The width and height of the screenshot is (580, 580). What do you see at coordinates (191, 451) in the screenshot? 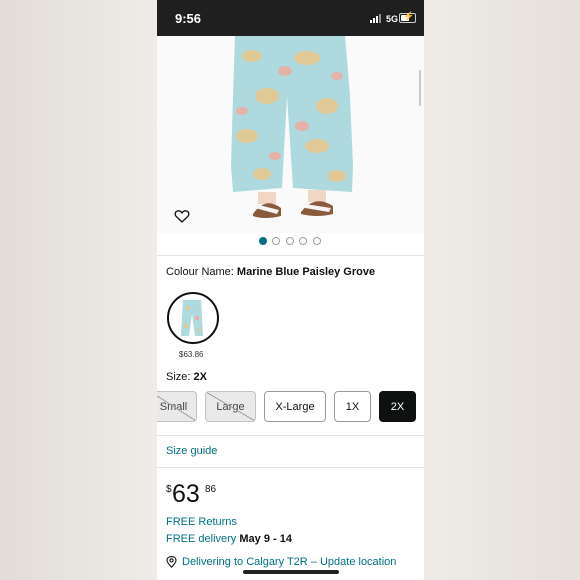
I see `size-guide-link: Size guide` at bounding box center [191, 451].